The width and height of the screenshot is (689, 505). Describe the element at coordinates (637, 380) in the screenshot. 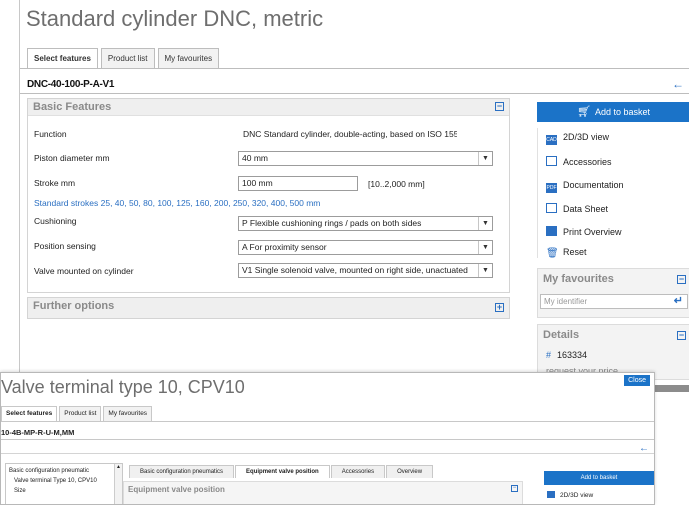

I see `close-button: Close` at that location.